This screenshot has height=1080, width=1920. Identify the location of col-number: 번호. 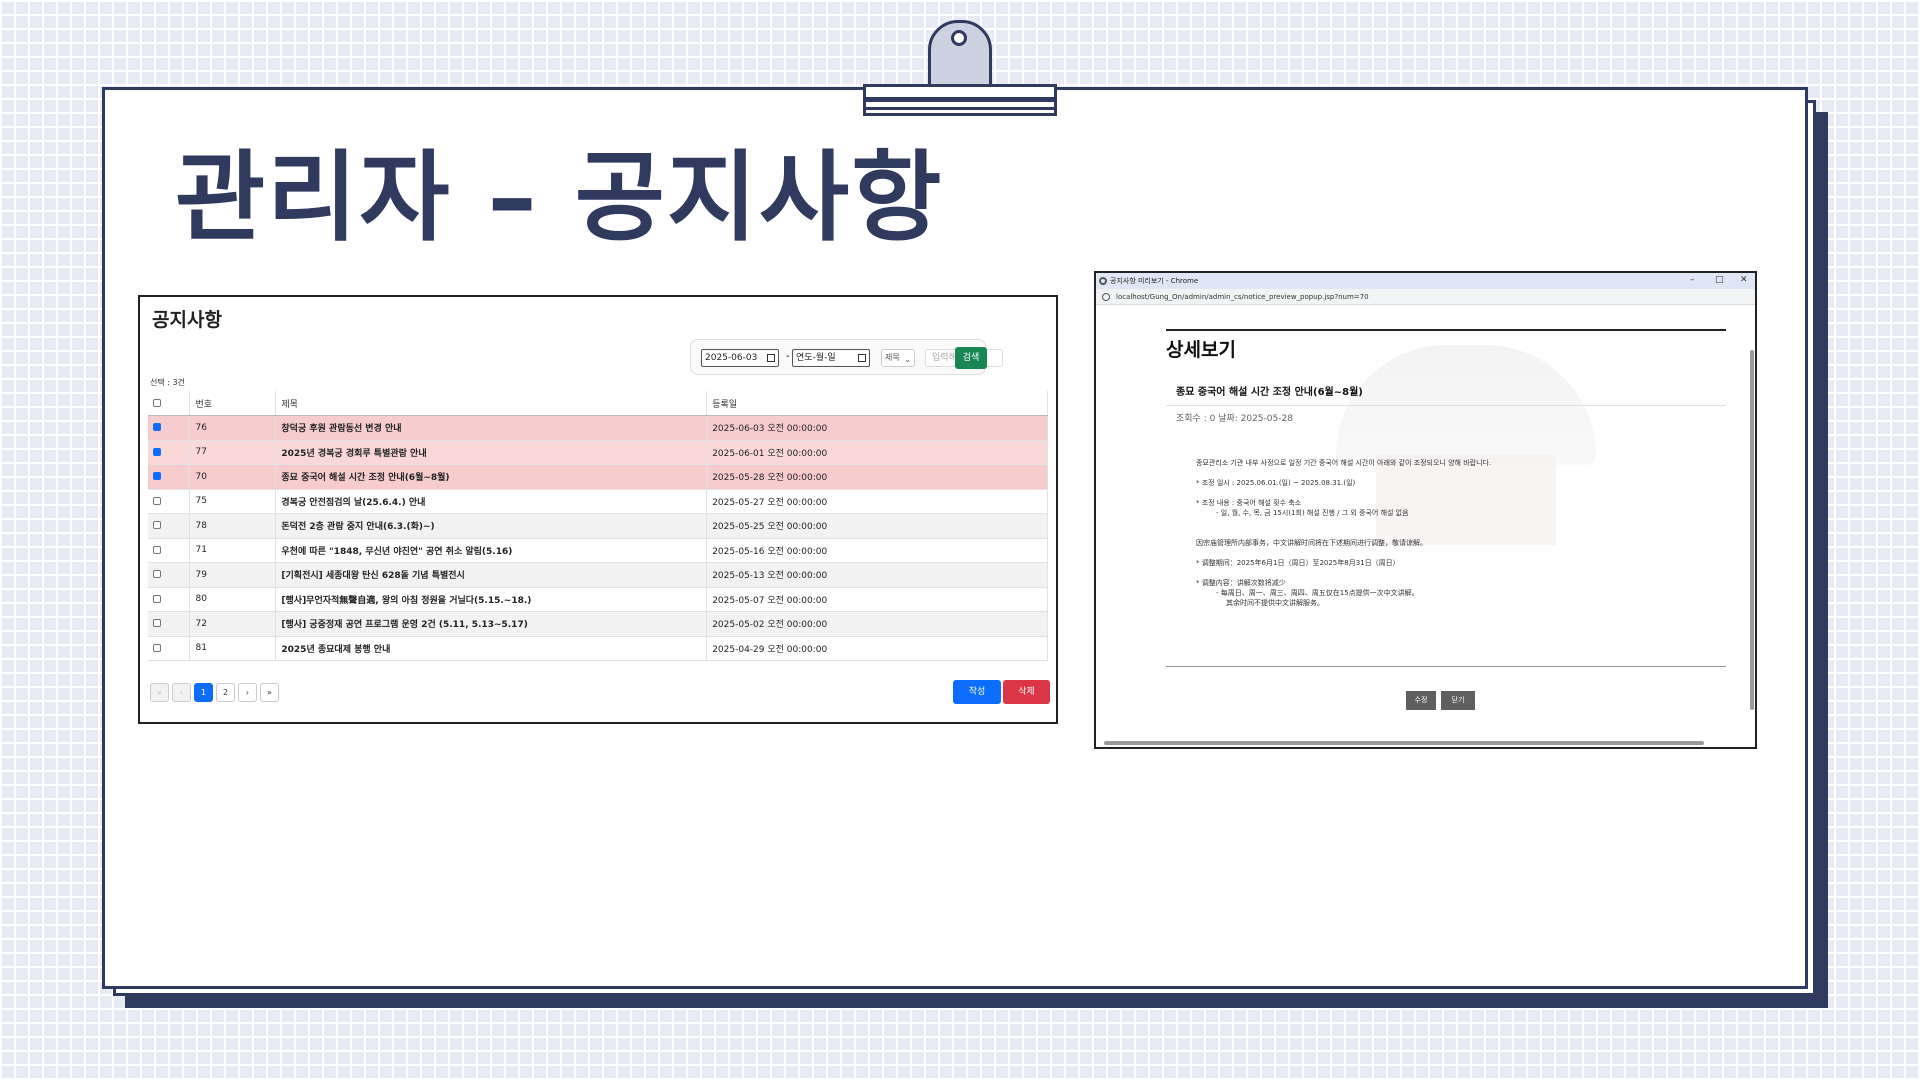
(233, 403).